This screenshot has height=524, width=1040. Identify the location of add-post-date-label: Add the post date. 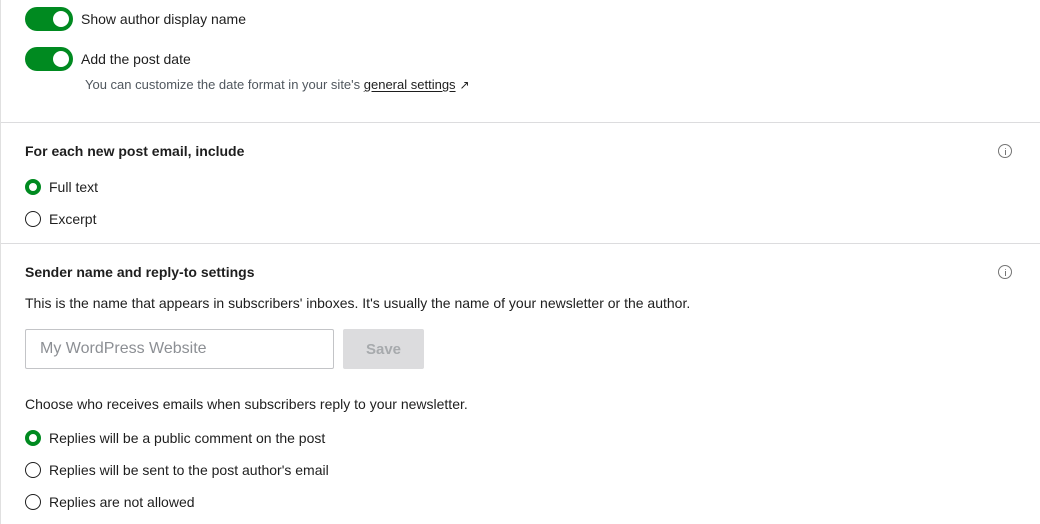
(136, 59).